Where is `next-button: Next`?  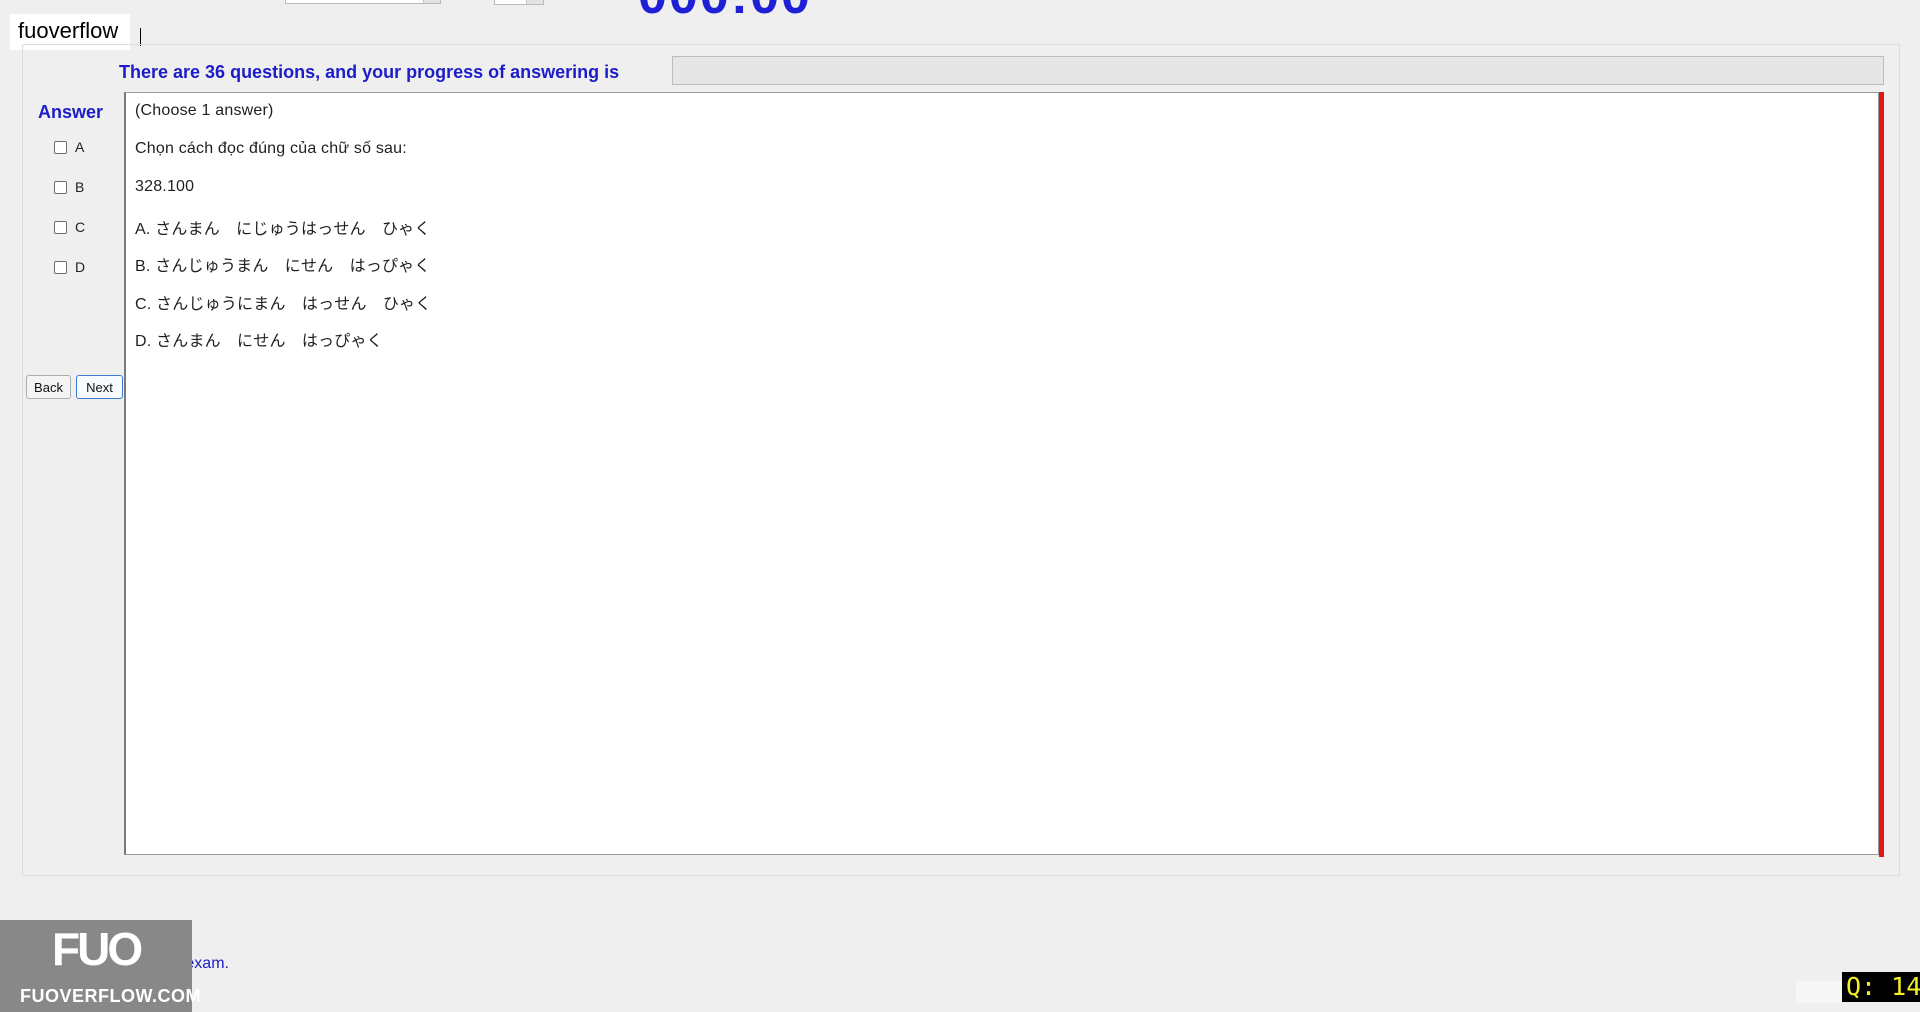 next-button: Next is located at coordinates (99, 387).